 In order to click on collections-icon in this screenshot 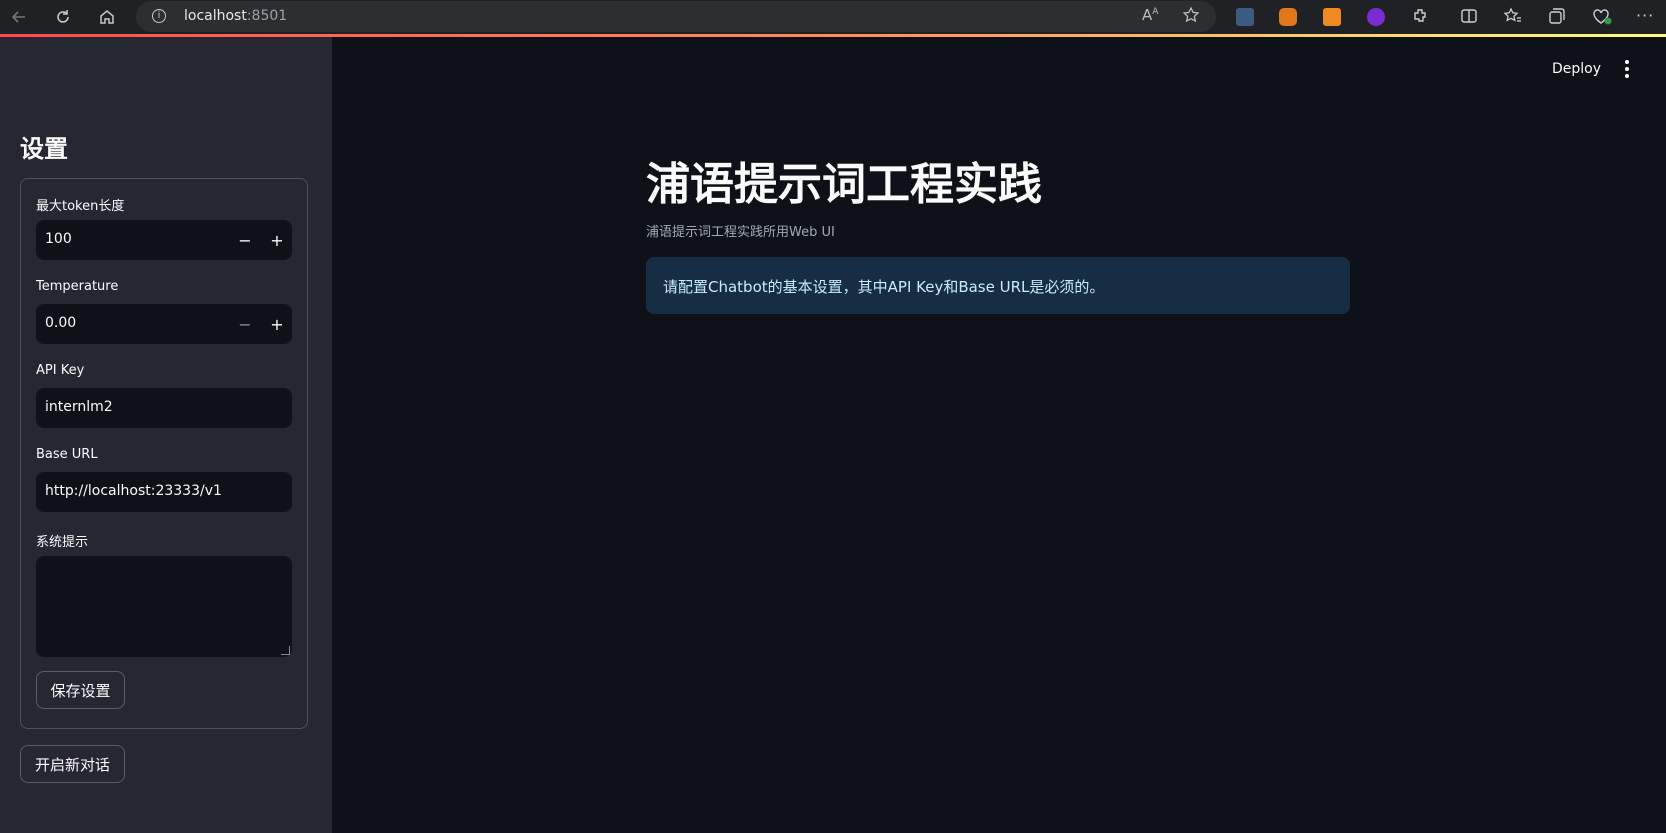, I will do `click(1557, 18)`.